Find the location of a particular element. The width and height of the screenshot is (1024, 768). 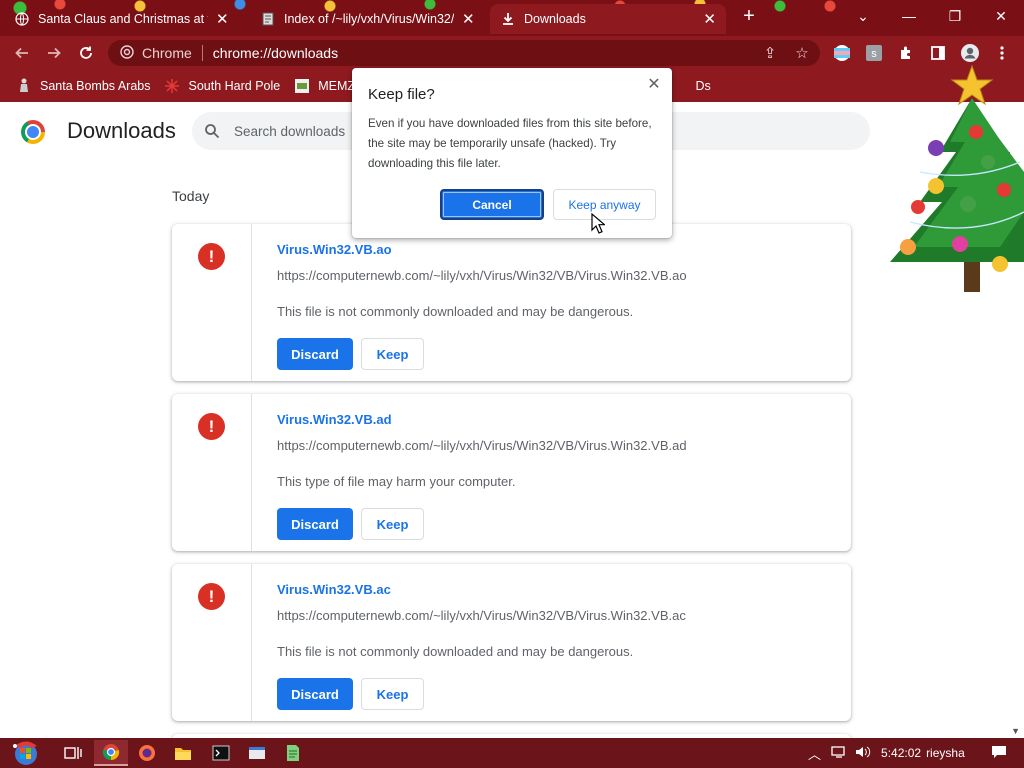

menu-kebab-icon is located at coordinates (1002, 53).